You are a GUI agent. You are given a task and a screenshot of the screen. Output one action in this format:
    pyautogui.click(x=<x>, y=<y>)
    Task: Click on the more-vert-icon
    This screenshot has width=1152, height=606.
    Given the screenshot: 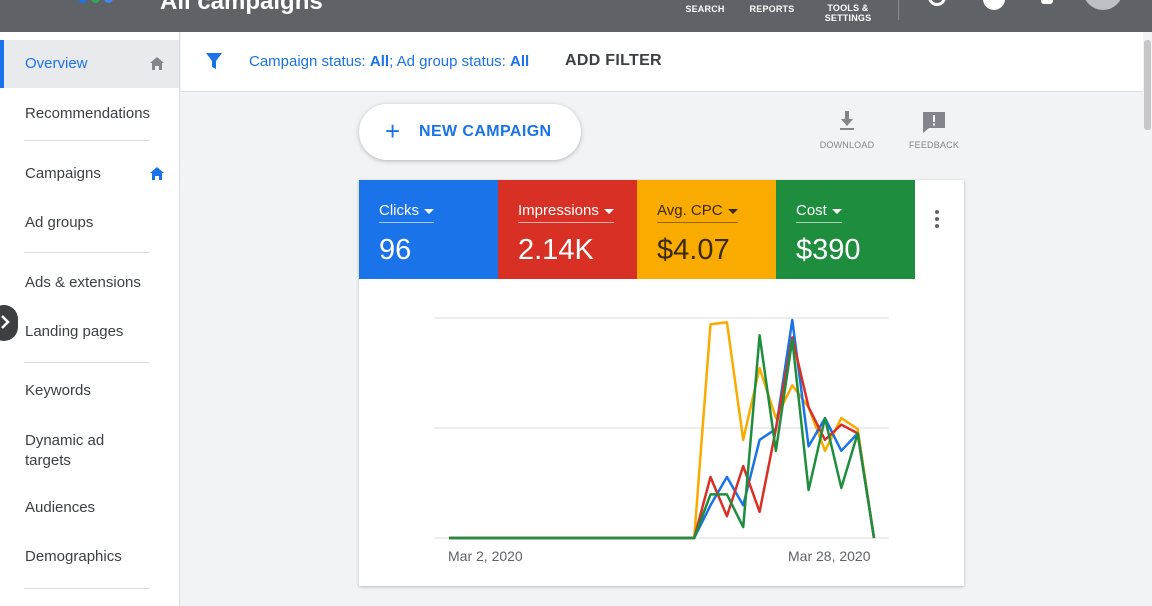 What is the action you would take?
    pyautogui.click(x=937, y=220)
    